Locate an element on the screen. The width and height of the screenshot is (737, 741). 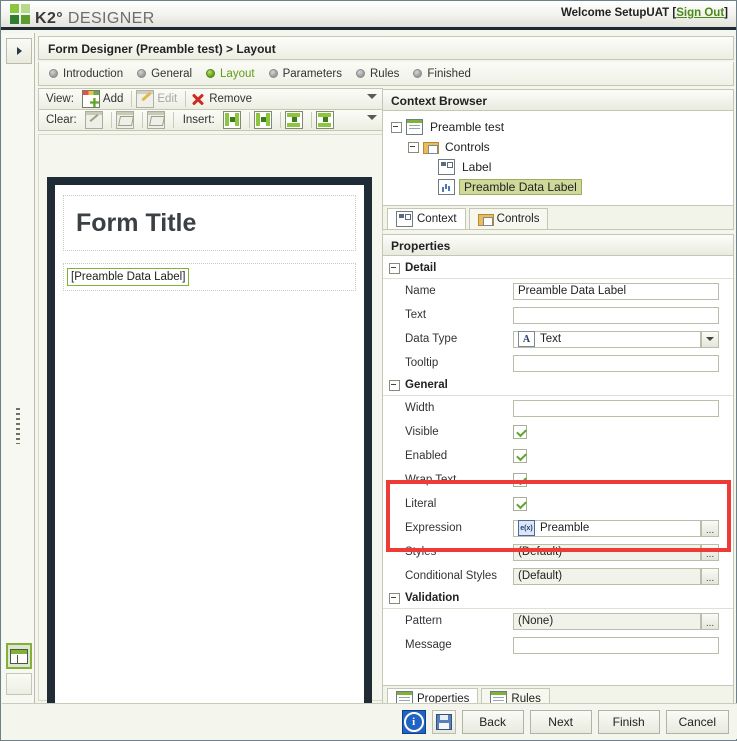
context-browser-title: Context Browser is located at coordinates (558, 100).